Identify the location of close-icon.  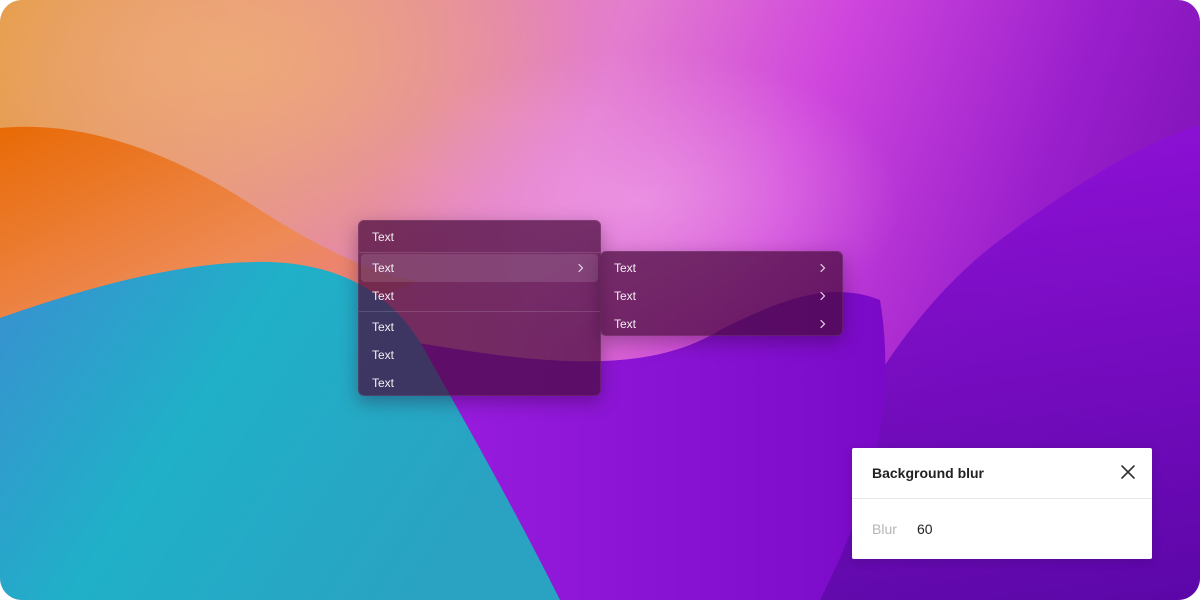
(1128, 472).